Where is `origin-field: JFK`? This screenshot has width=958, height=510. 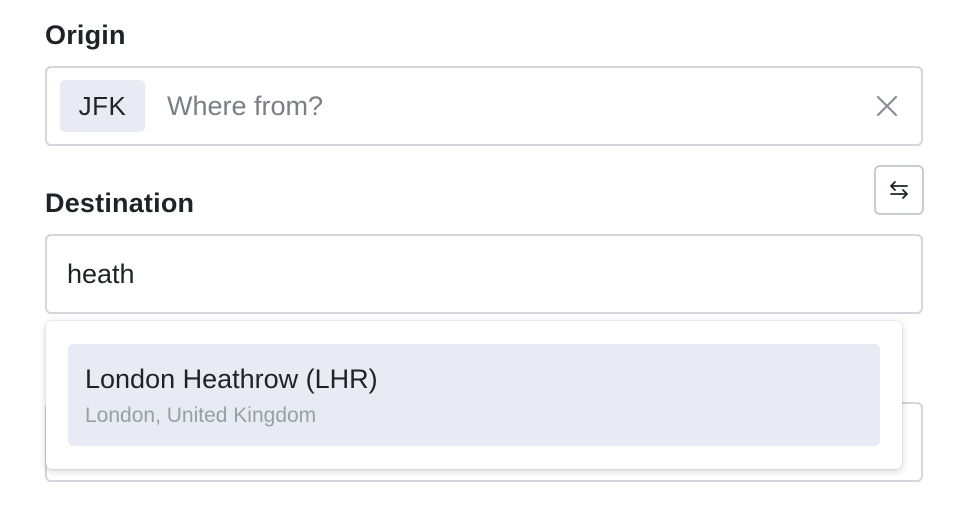 origin-field: JFK is located at coordinates (484, 106).